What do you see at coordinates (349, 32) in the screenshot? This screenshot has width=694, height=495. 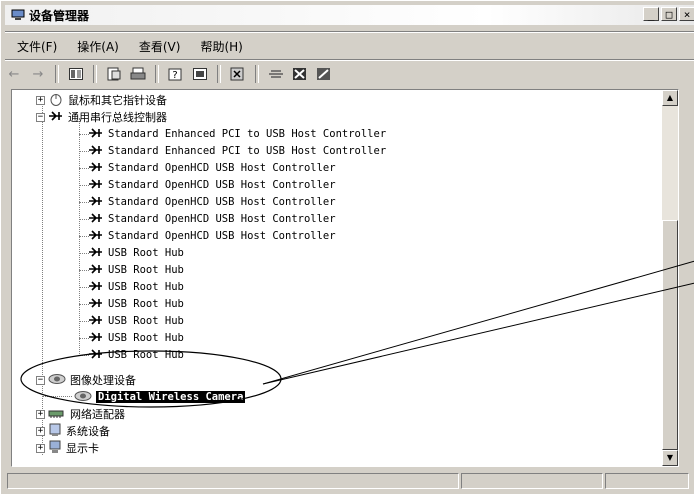 I see `title-separator` at bounding box center [349, 32].